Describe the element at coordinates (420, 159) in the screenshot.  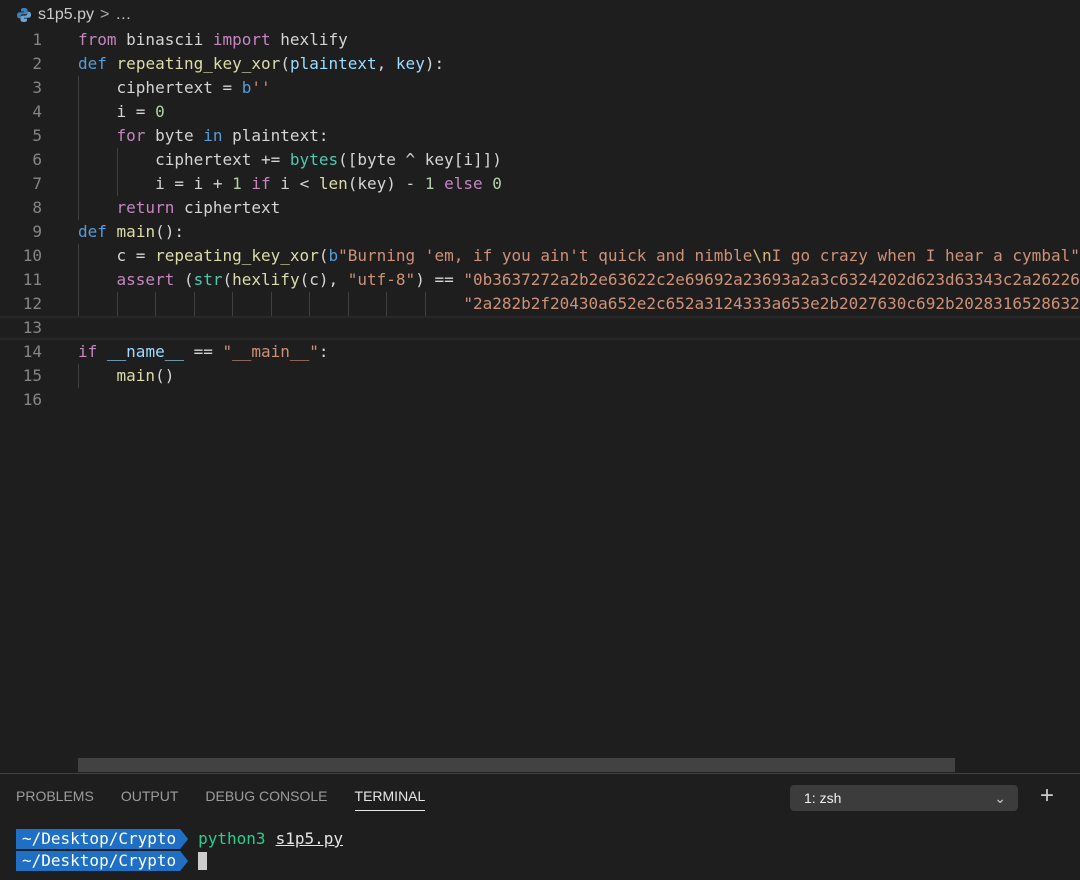
I see `code-token: ([byte ^ key[i]])` at that location.